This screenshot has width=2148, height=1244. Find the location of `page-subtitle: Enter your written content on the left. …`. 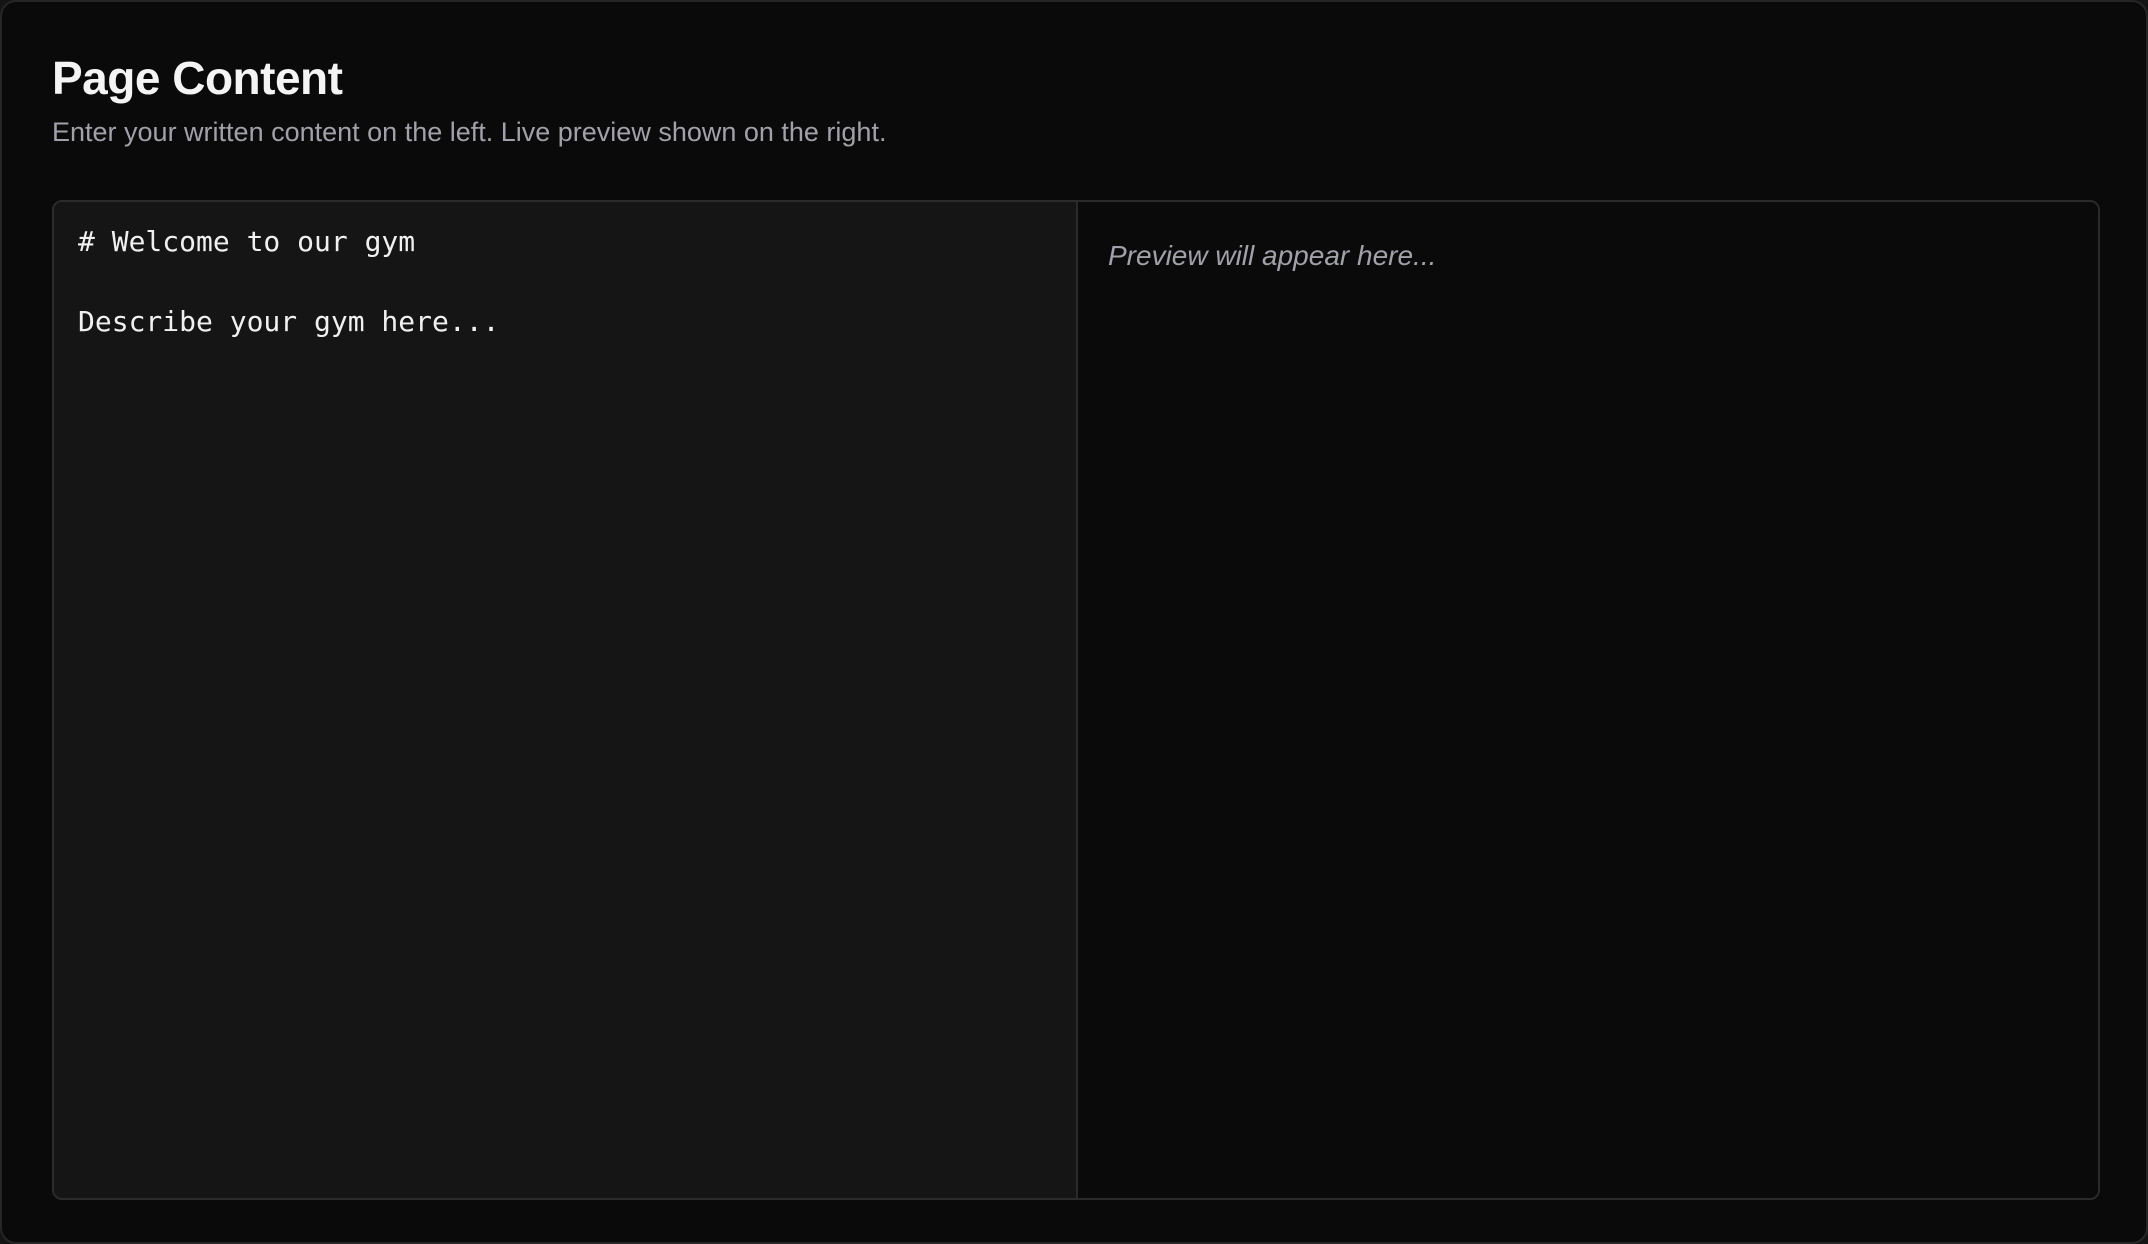

page-subtitle: Enter your written content on the left. … is located at coordinates (469, 132).